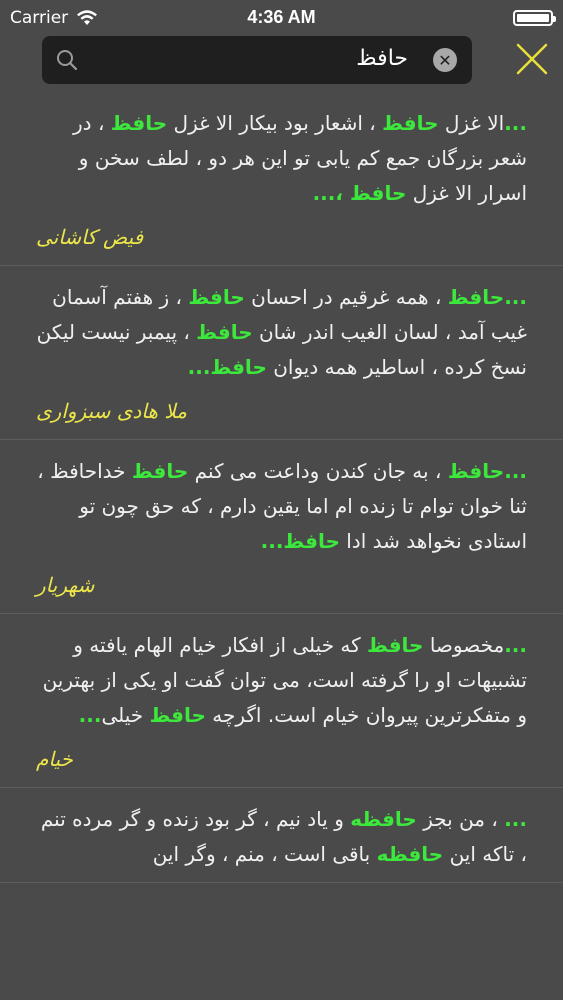 The image size is (563, 1000). Describe the element at coordinates (464, 645) in the screenshot. I see `quote-segment: مخصوصا` at that location.